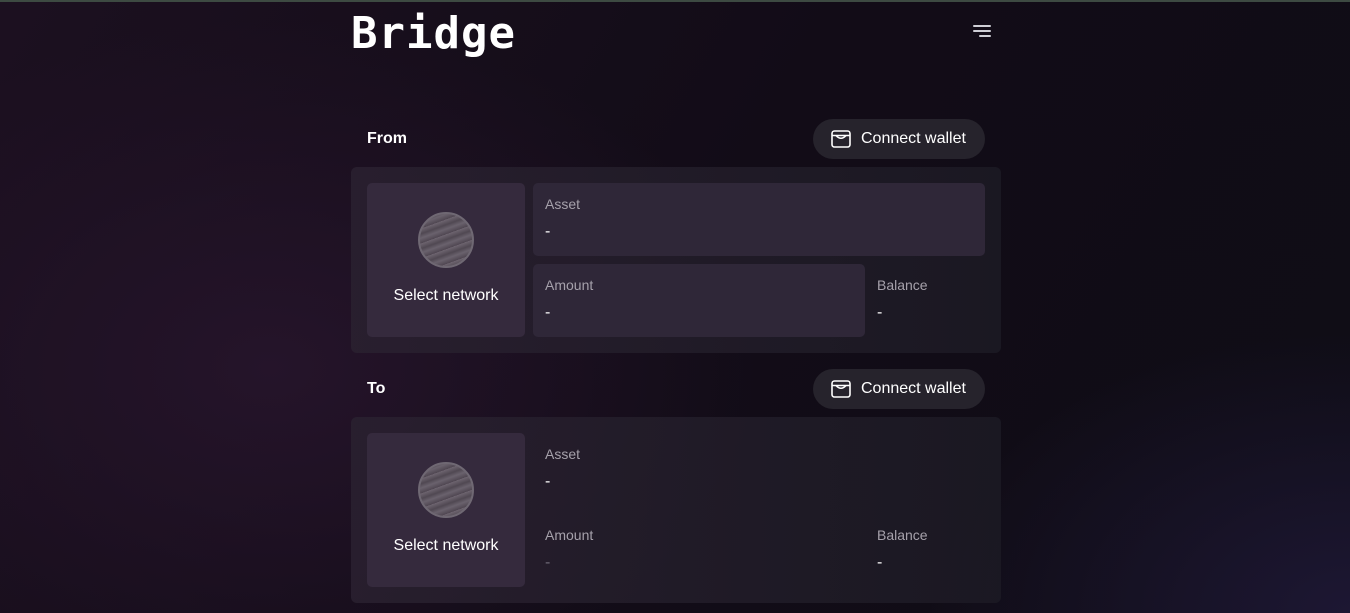 This screenshot has width=1350, height=613. I want to click on page-header: Bridge, so click(676, 36).